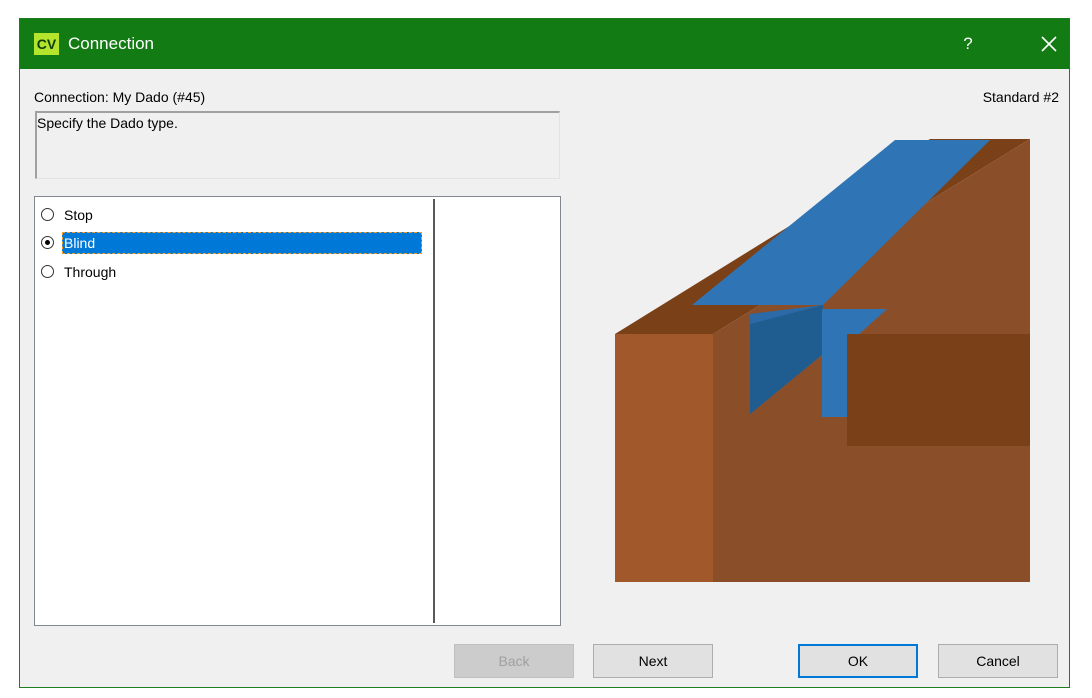 Image resolution: width=1092 pixels, height=698 pixels. What do you see at coordinates (47, 242) in the screenshot?
I see `radio-blind` at bounding box center [47, 242].